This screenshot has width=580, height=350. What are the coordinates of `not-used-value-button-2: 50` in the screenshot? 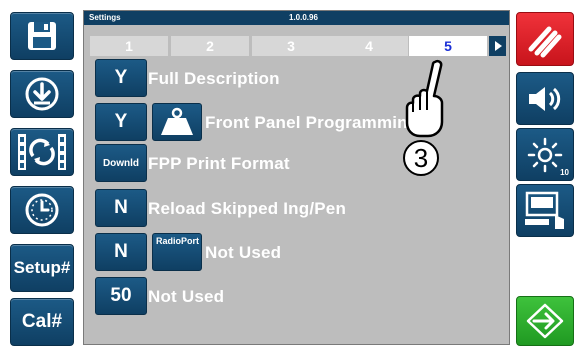 It's located at (121, 296).